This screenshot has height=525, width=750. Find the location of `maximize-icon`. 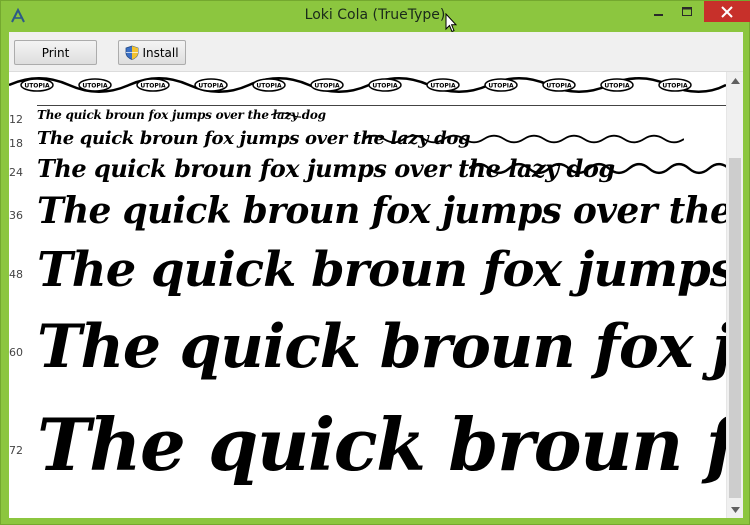

maximize-icon is located at coordinates (687, 11).